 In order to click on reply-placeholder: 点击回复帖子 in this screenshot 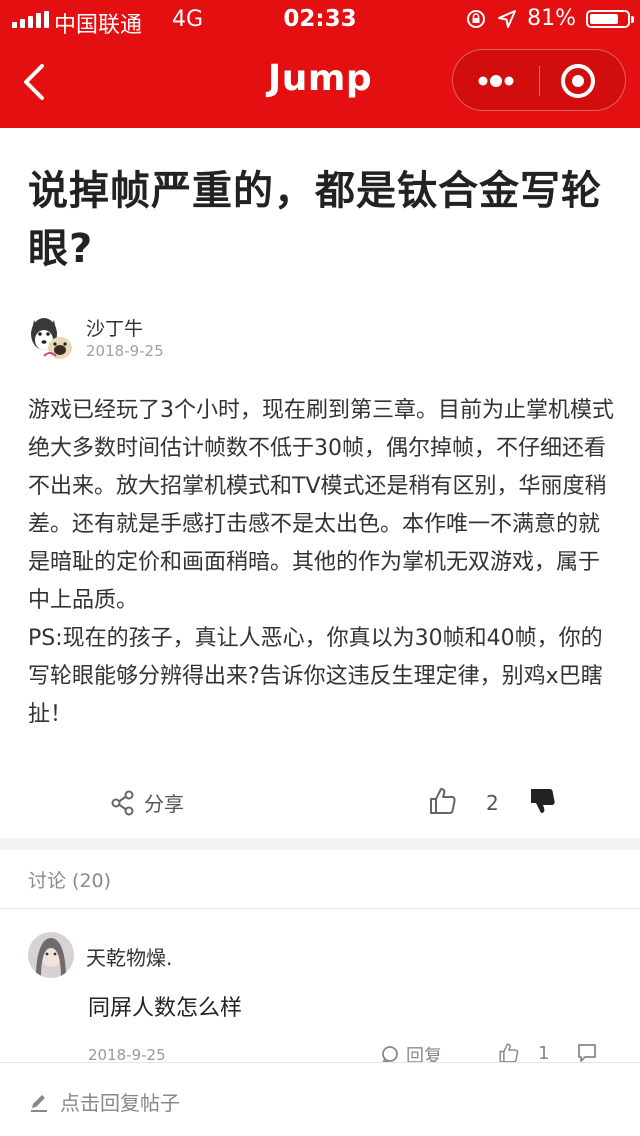, I will do `click(120, 1103)`.